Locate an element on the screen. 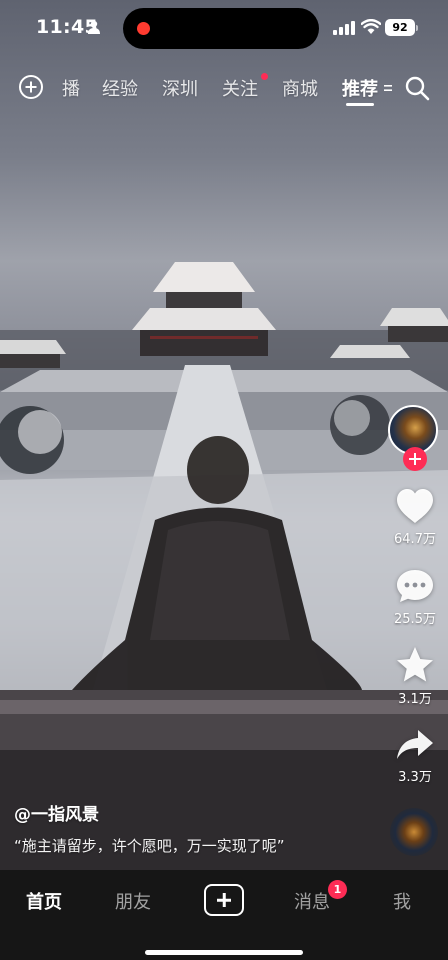  tab-local-city: 深圳 is located at coordinates (180, 88).